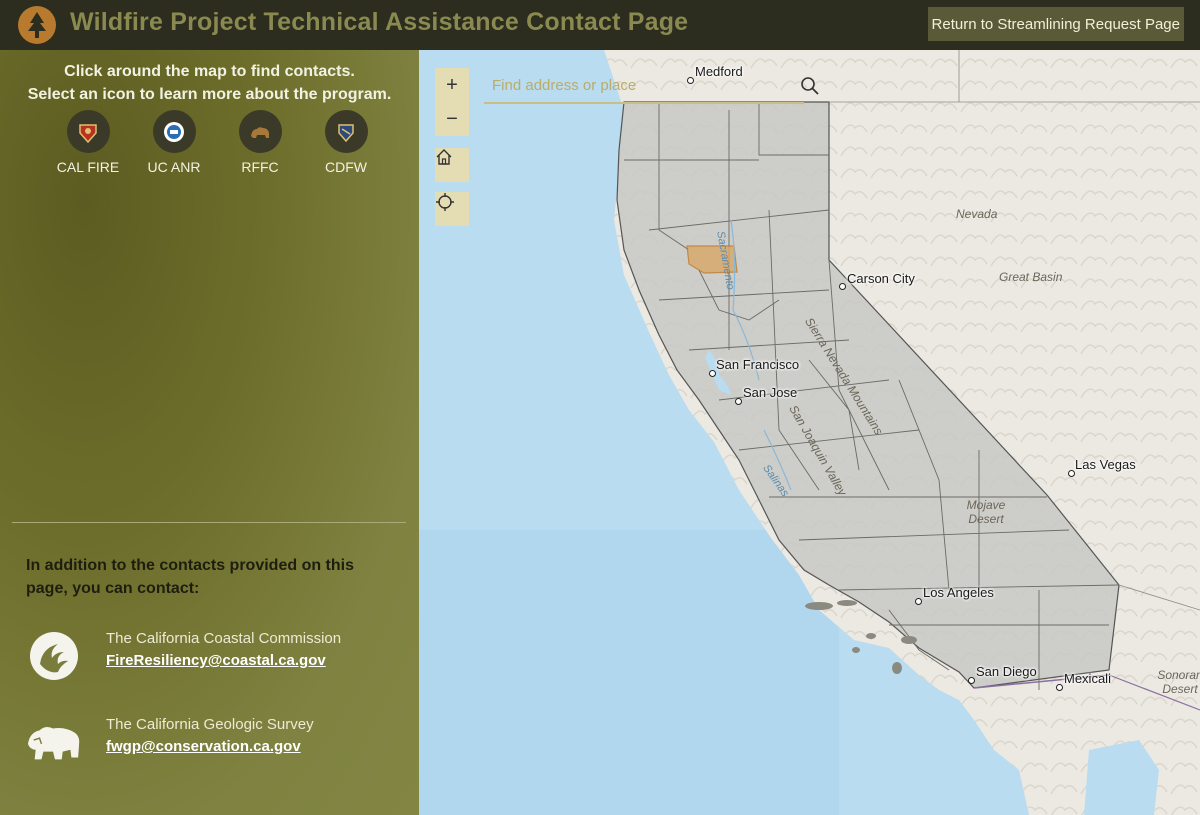  I want to click on org-label: CAL FIRE, so click(88, 167).